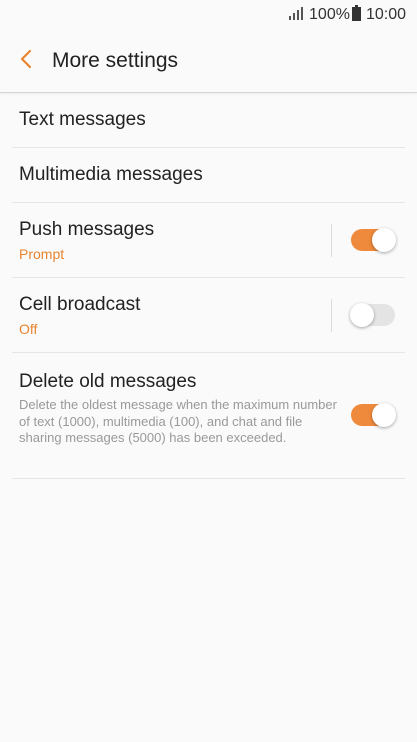 The image size is (417, 742). What do you see at coordinates (82, 119) in the screenshot?
I see `setting-label: Text messages` at bounding box center [82, 119].